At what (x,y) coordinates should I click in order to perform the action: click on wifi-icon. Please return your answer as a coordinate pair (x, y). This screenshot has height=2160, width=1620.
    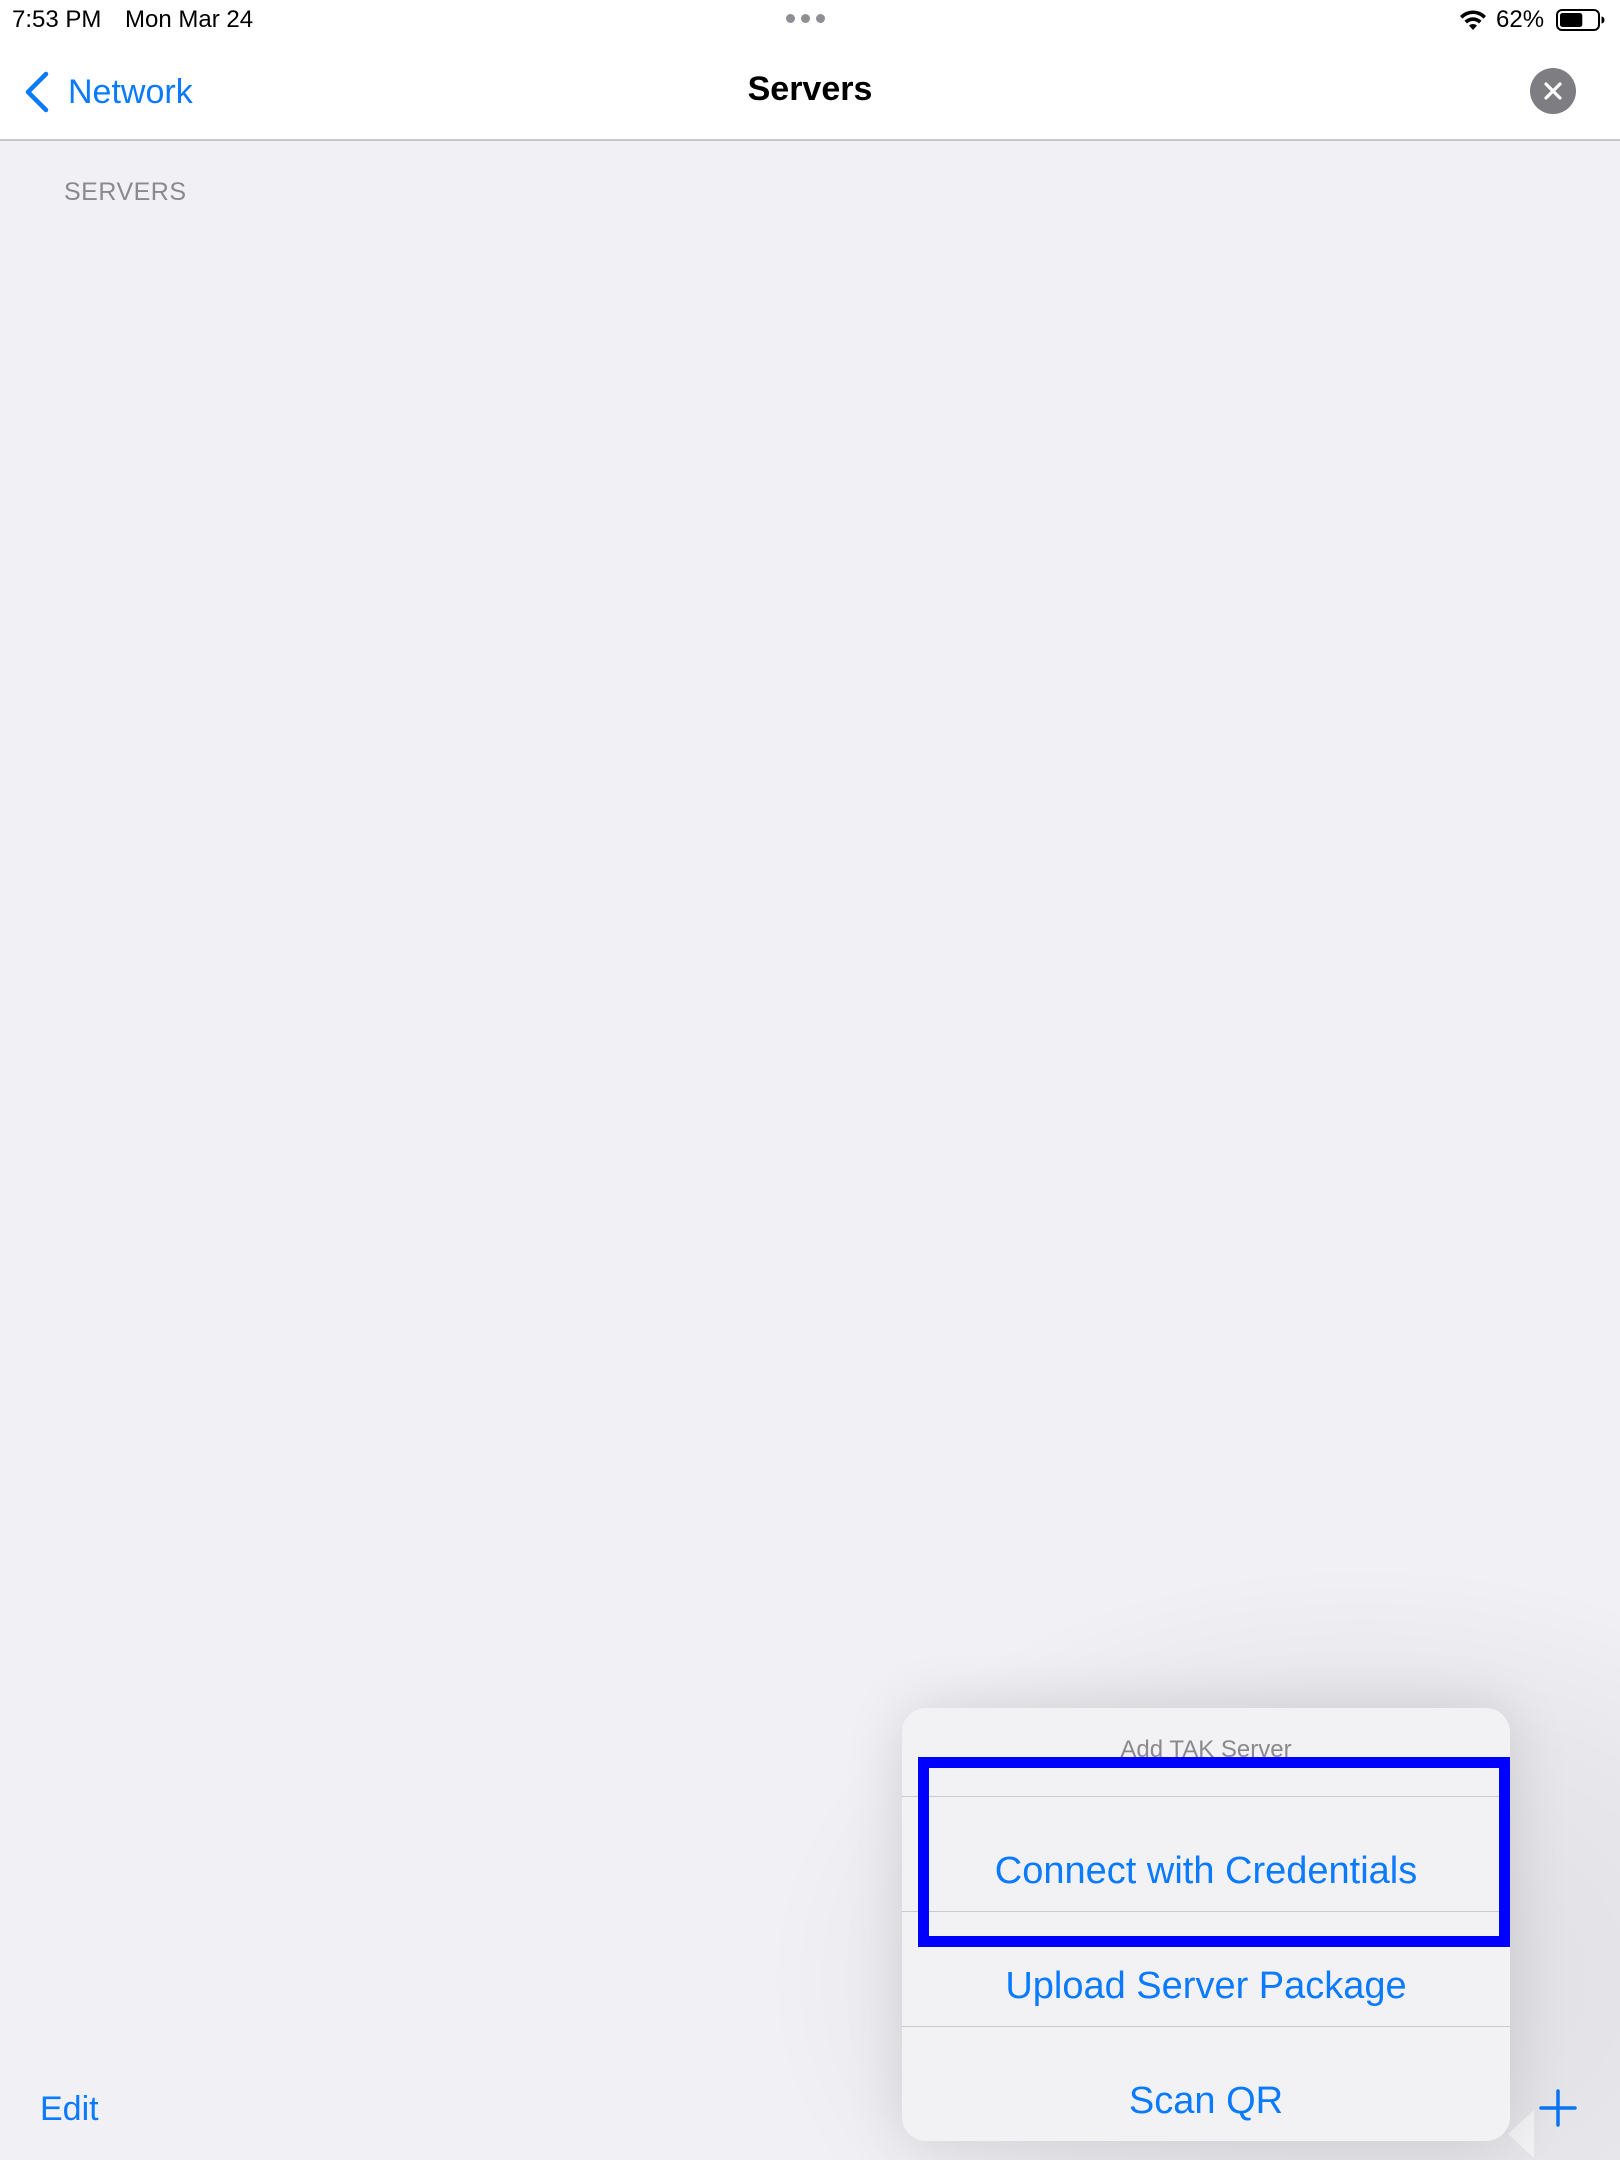
    Looking at the image, I should click on (1473, 20).